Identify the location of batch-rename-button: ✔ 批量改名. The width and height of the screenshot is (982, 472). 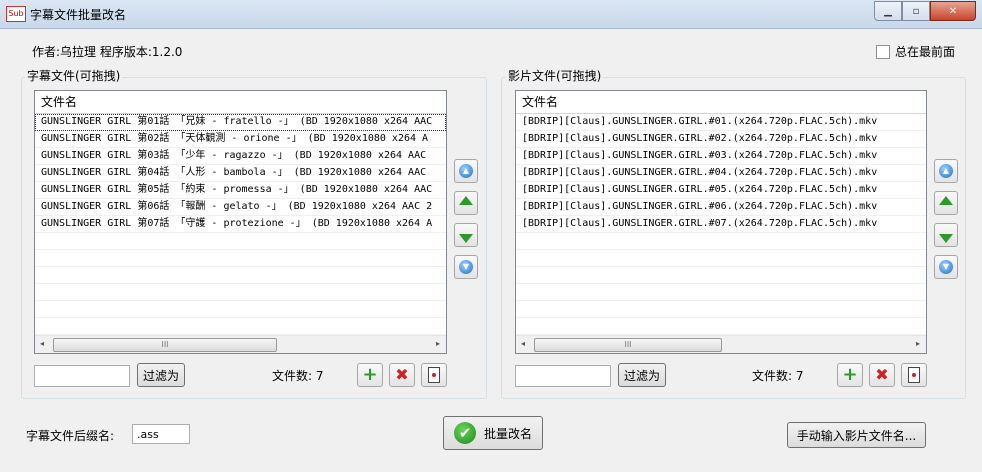
(493, 433).